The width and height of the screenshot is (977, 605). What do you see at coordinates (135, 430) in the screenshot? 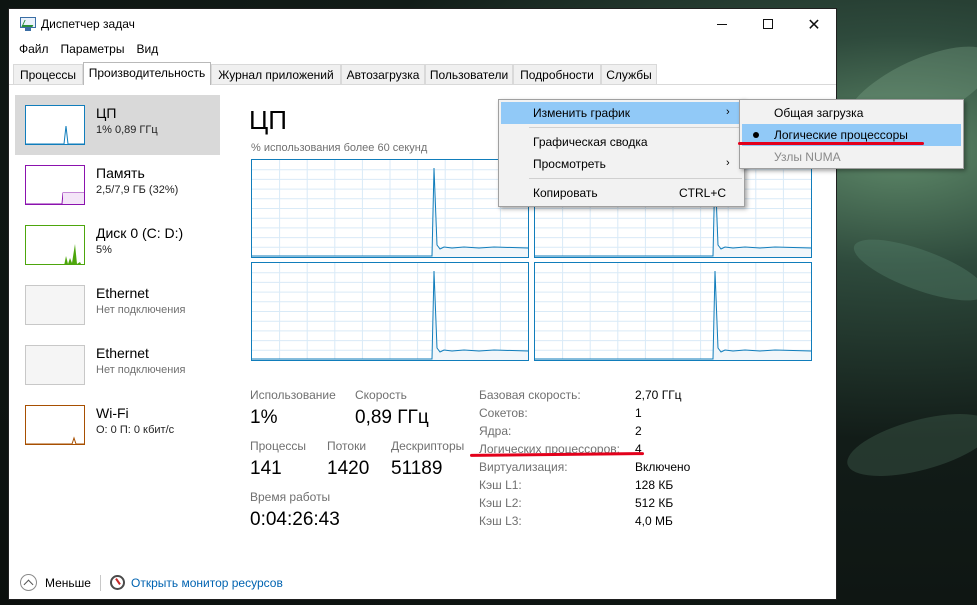
I see `sidebar-item-subtitle: О: 0 П: 0 кбит/с` at bounding box center [135, 430].